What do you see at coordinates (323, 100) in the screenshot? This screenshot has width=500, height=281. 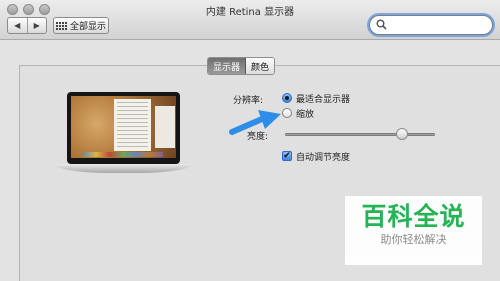 I see `option-best-for-display-label: 最适合显示器` at bounding box center [323, 100].